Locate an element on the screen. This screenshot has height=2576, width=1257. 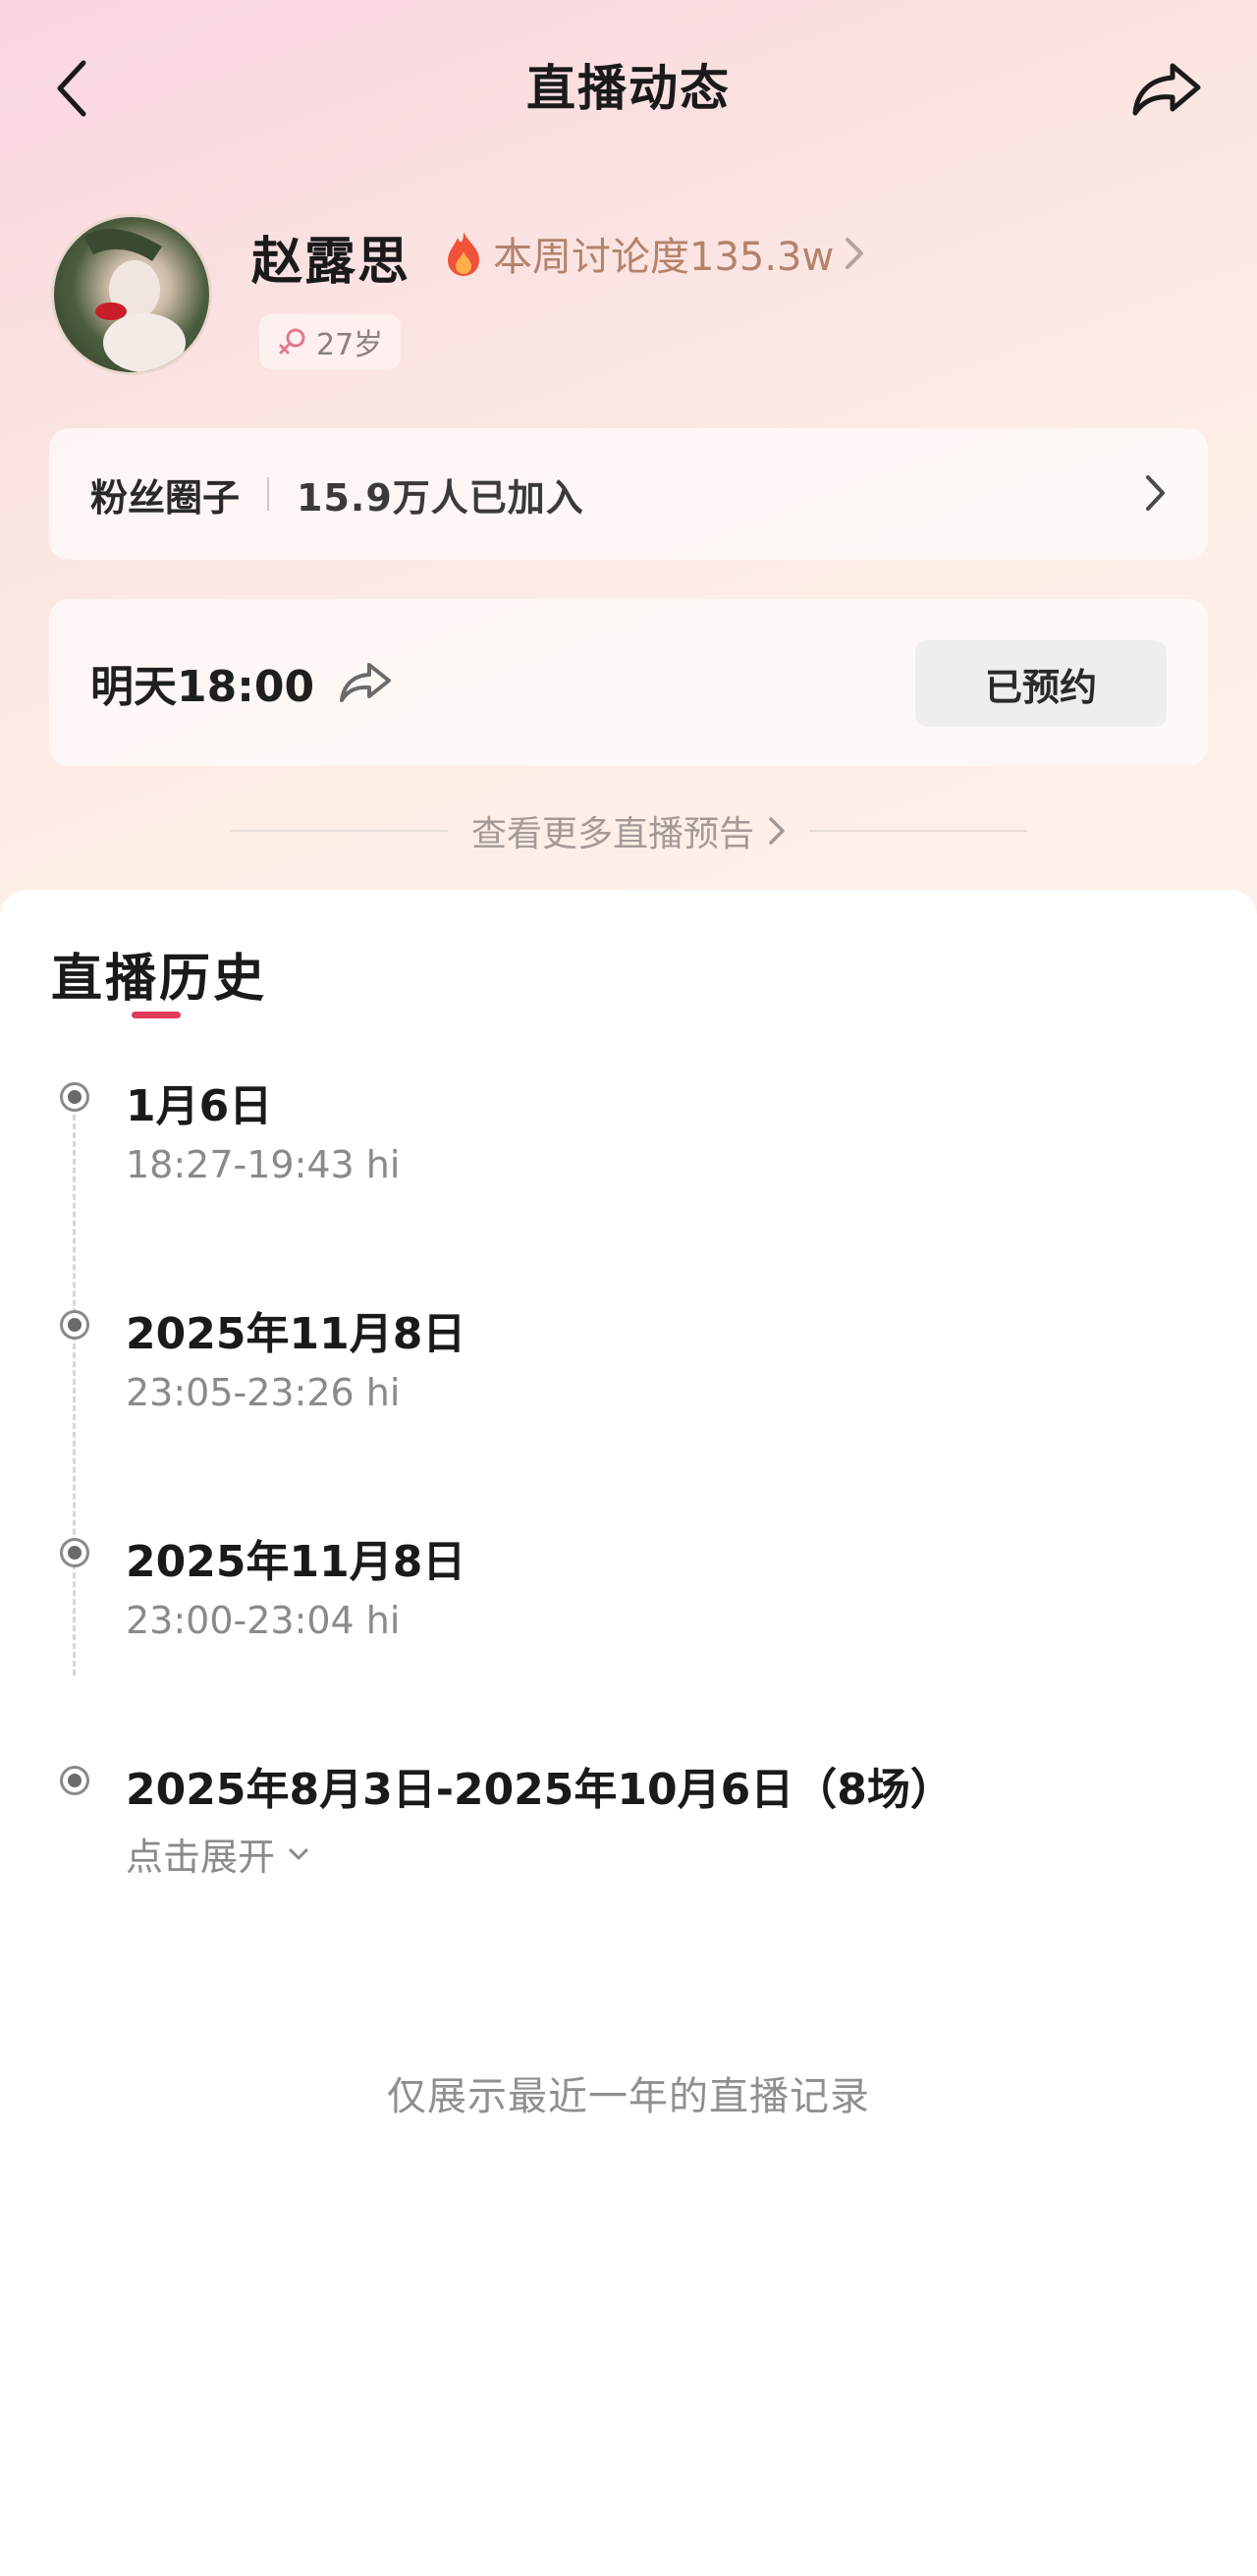
fan-circle-divider is located at coordinates (268, 494).